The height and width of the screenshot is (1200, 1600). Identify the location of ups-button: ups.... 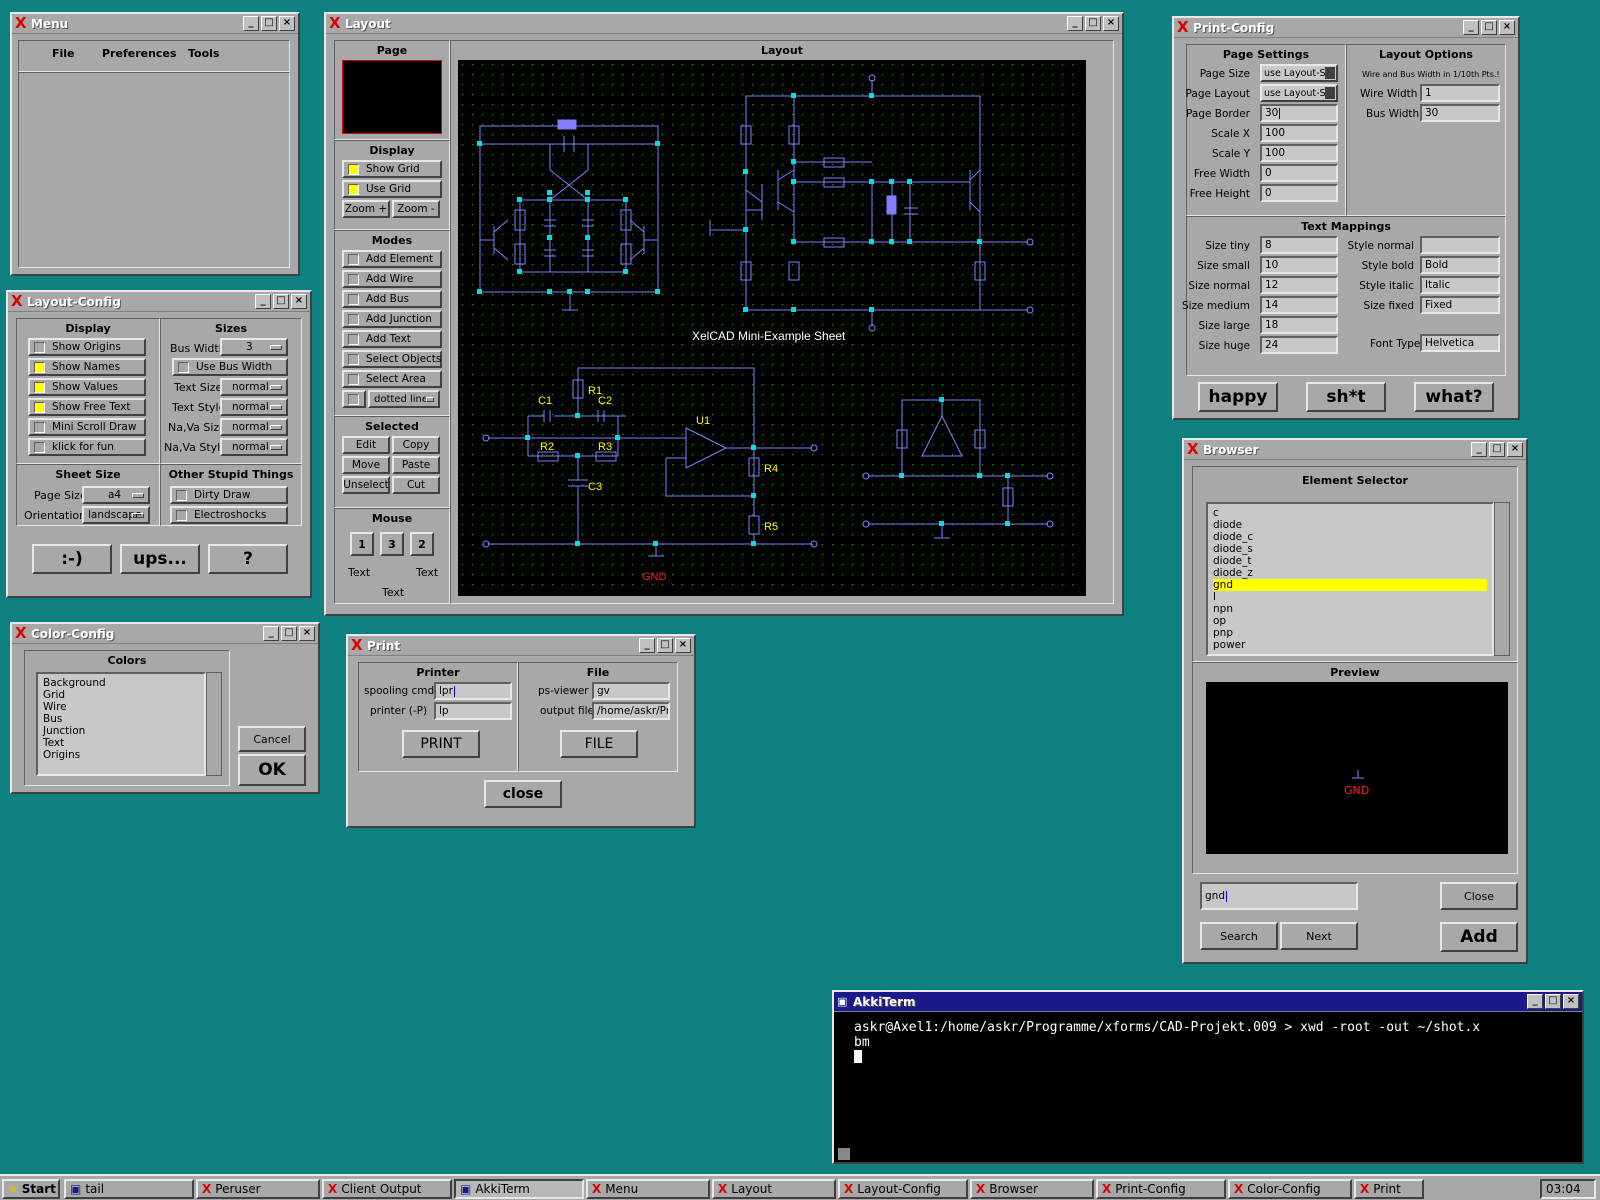
(160, 559).